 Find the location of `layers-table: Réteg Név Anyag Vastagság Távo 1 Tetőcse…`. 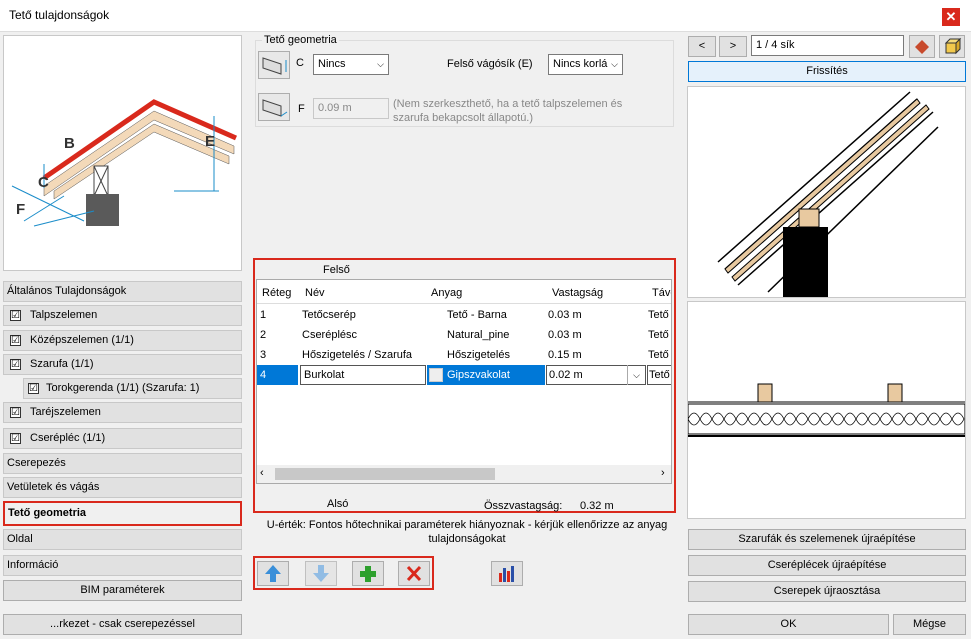

layers-table: Réteg Név Anyag Vastagság Távo 1 Tetőcse… is located at coordinates (464, 381).